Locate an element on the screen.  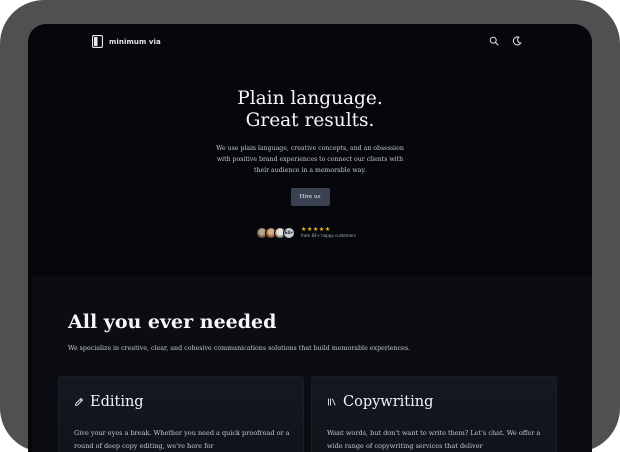
moon-icon is located at coordinates (517, 41).